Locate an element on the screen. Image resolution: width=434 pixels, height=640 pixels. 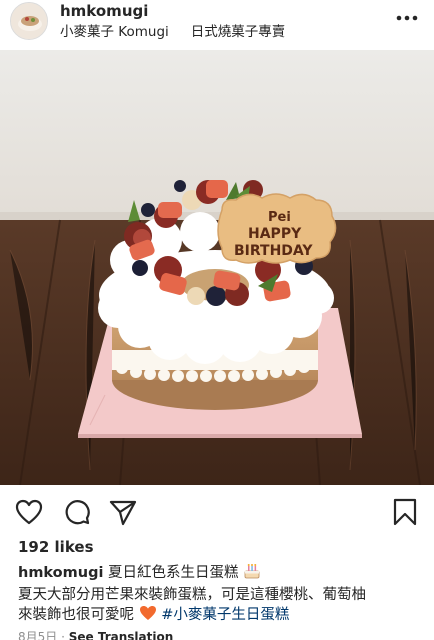
save-button is located at coordinates (405, 512).